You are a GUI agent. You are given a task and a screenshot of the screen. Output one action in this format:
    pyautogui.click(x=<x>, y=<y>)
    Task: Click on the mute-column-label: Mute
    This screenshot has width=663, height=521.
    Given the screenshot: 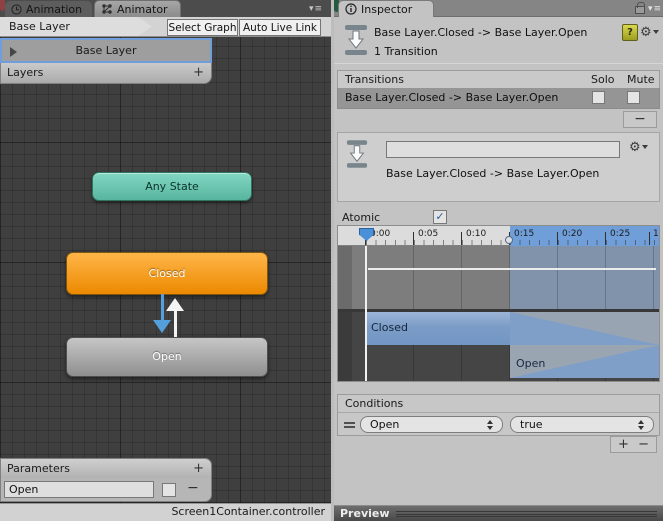 What is the action you would take?
    pyautogui.click(x=641, y=79)
    